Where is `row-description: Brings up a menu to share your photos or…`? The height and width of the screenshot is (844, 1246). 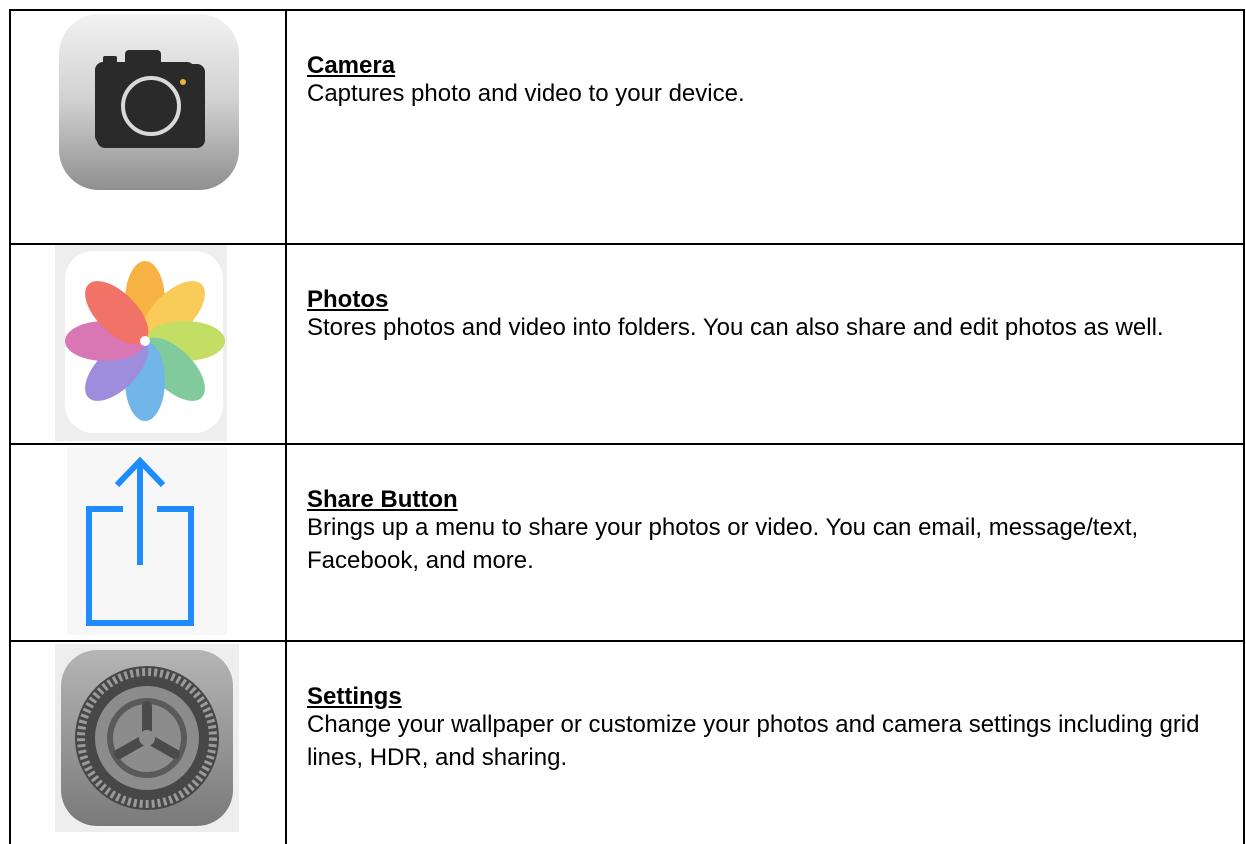 row-description: Brings up a menu to share your photos or… is located at coordinates (723, 544).